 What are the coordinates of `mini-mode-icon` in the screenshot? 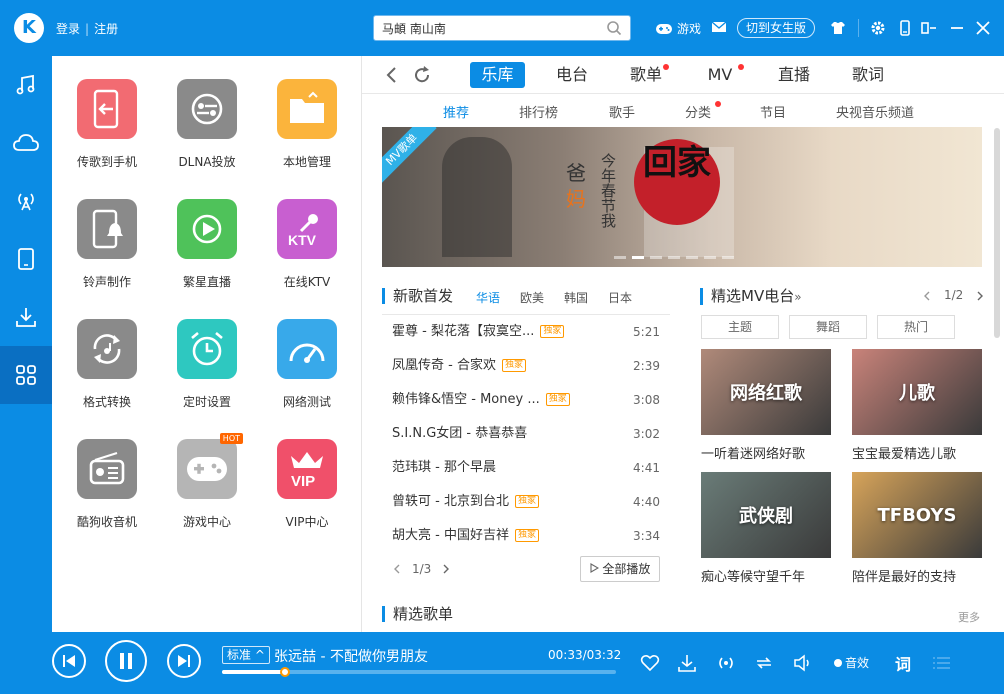 It's located at (929, 28).